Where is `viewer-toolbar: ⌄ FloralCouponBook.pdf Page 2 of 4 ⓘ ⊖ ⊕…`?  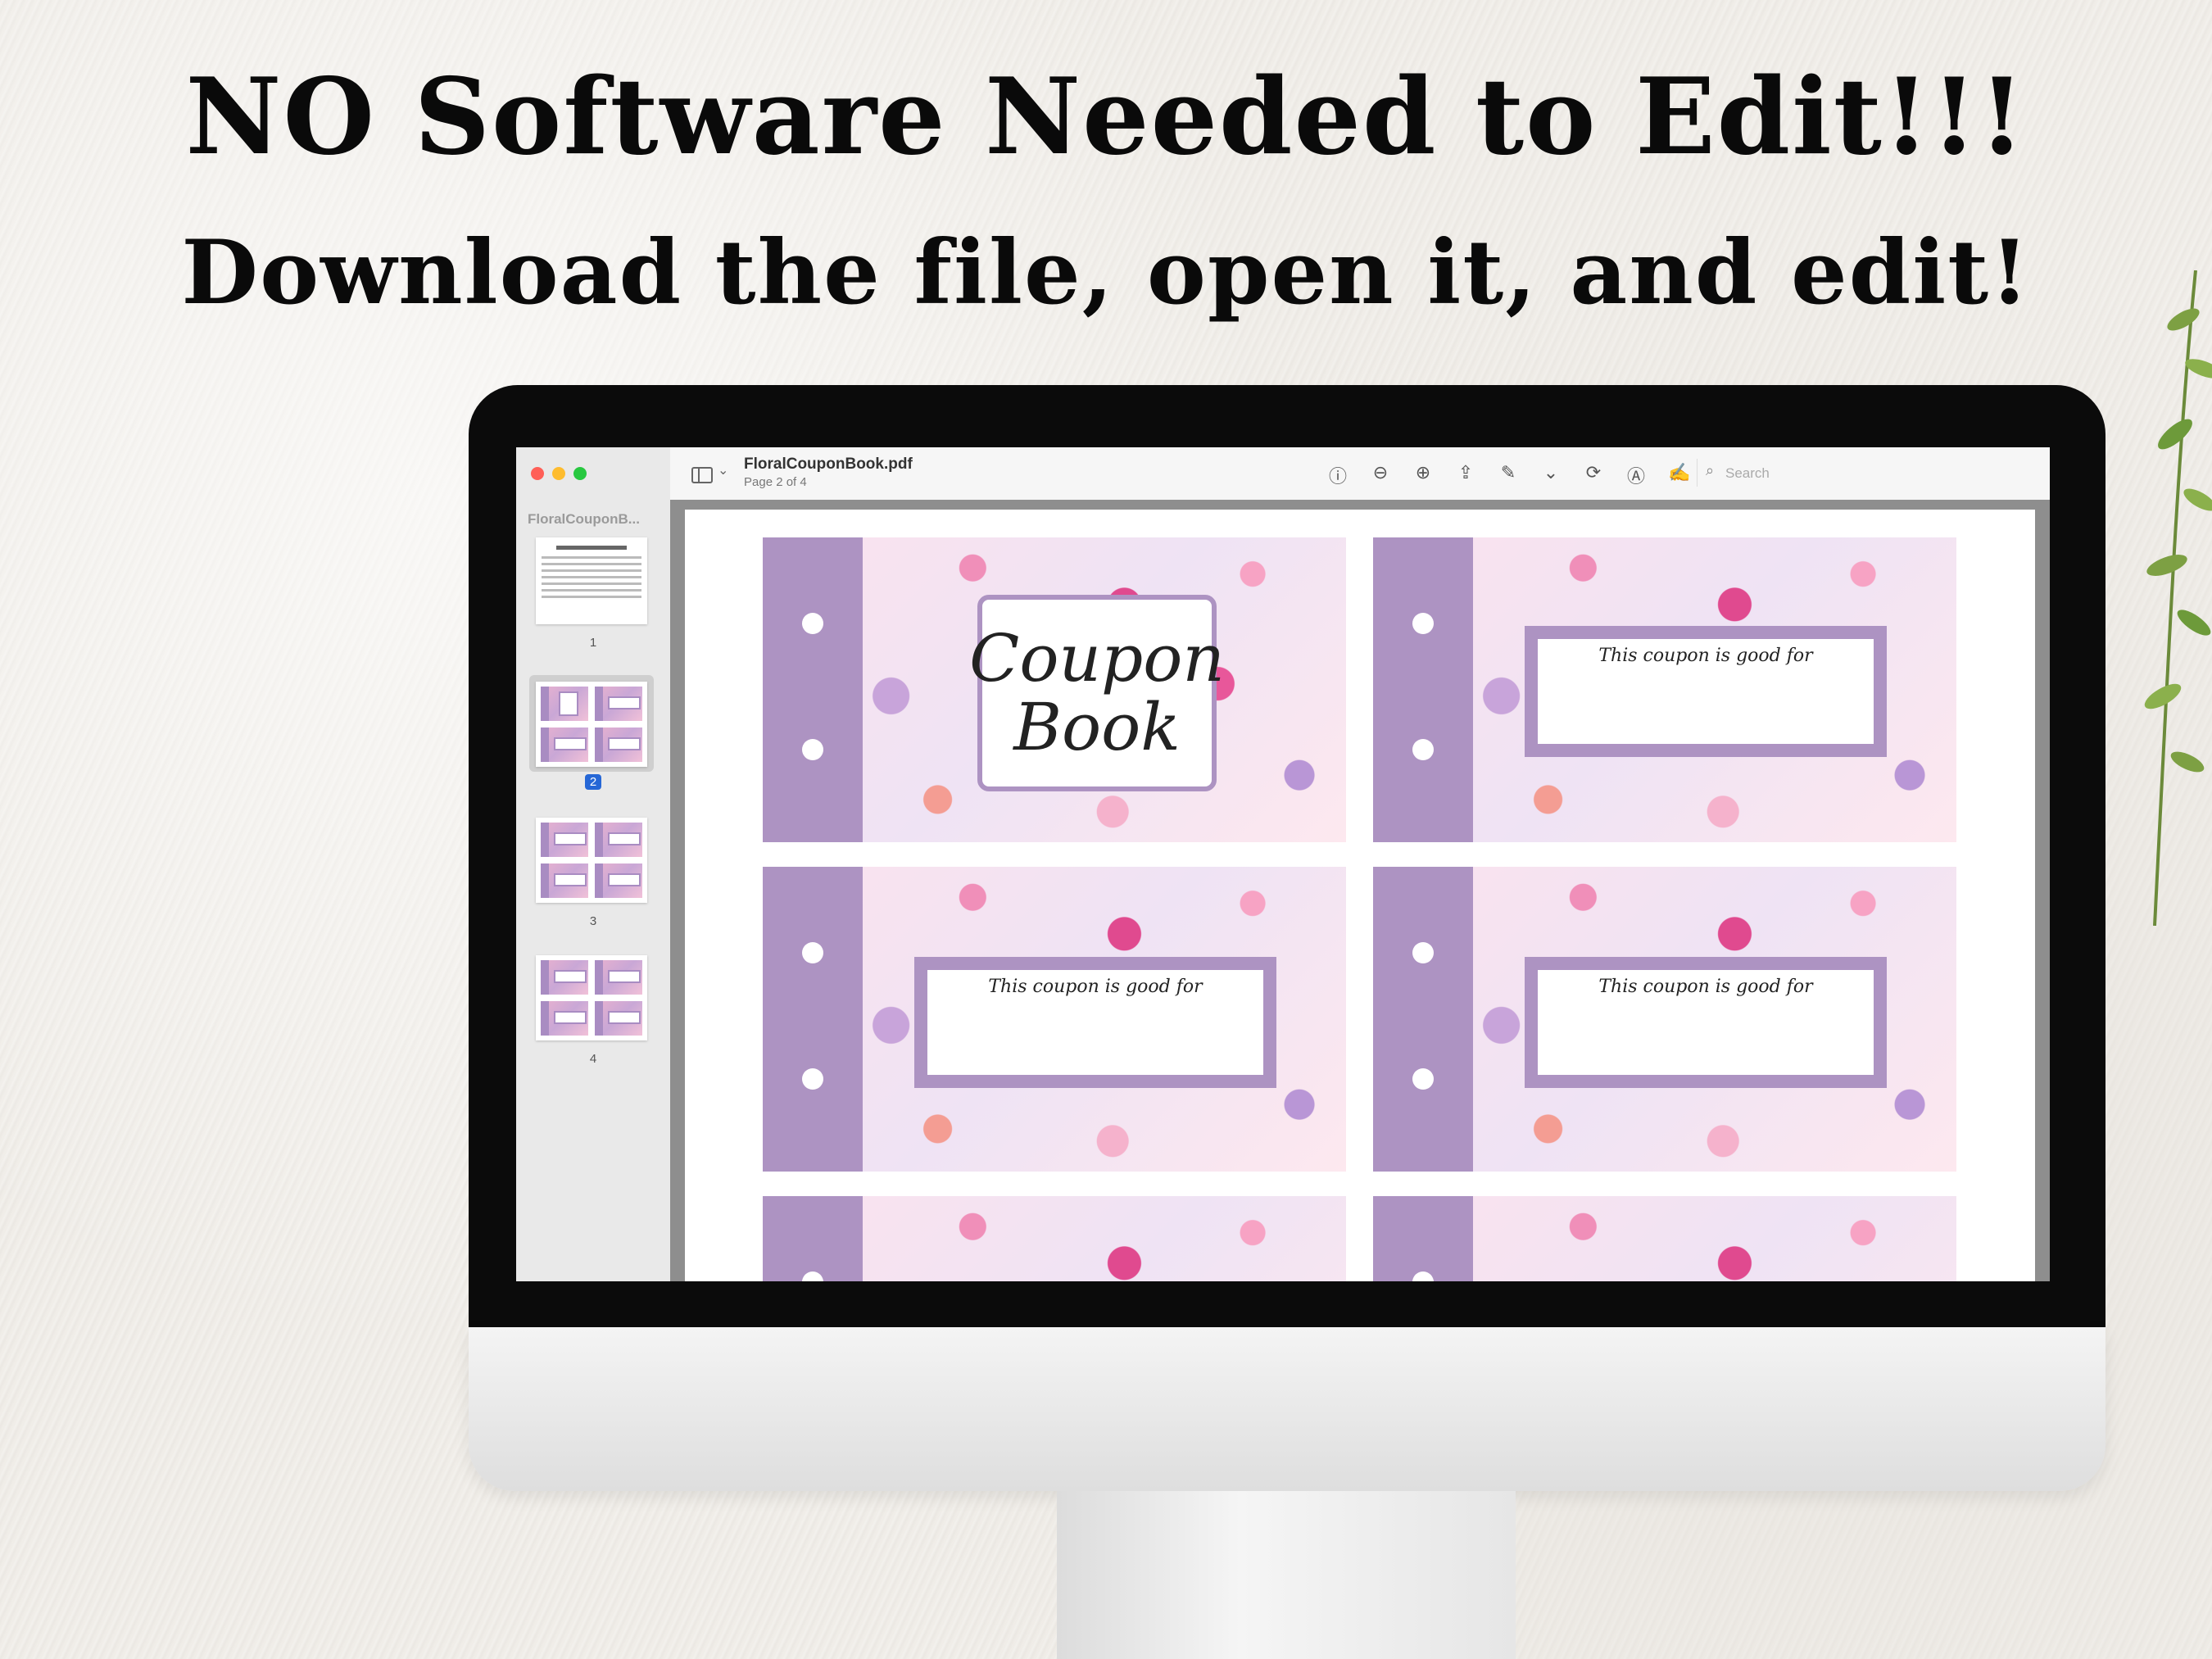
viewer-toolbar: ⌄ FloralCouponBook.pdf Page 2 of 4 ⓘ ⊖ ⊕… is located at coordinates (1360, 474).